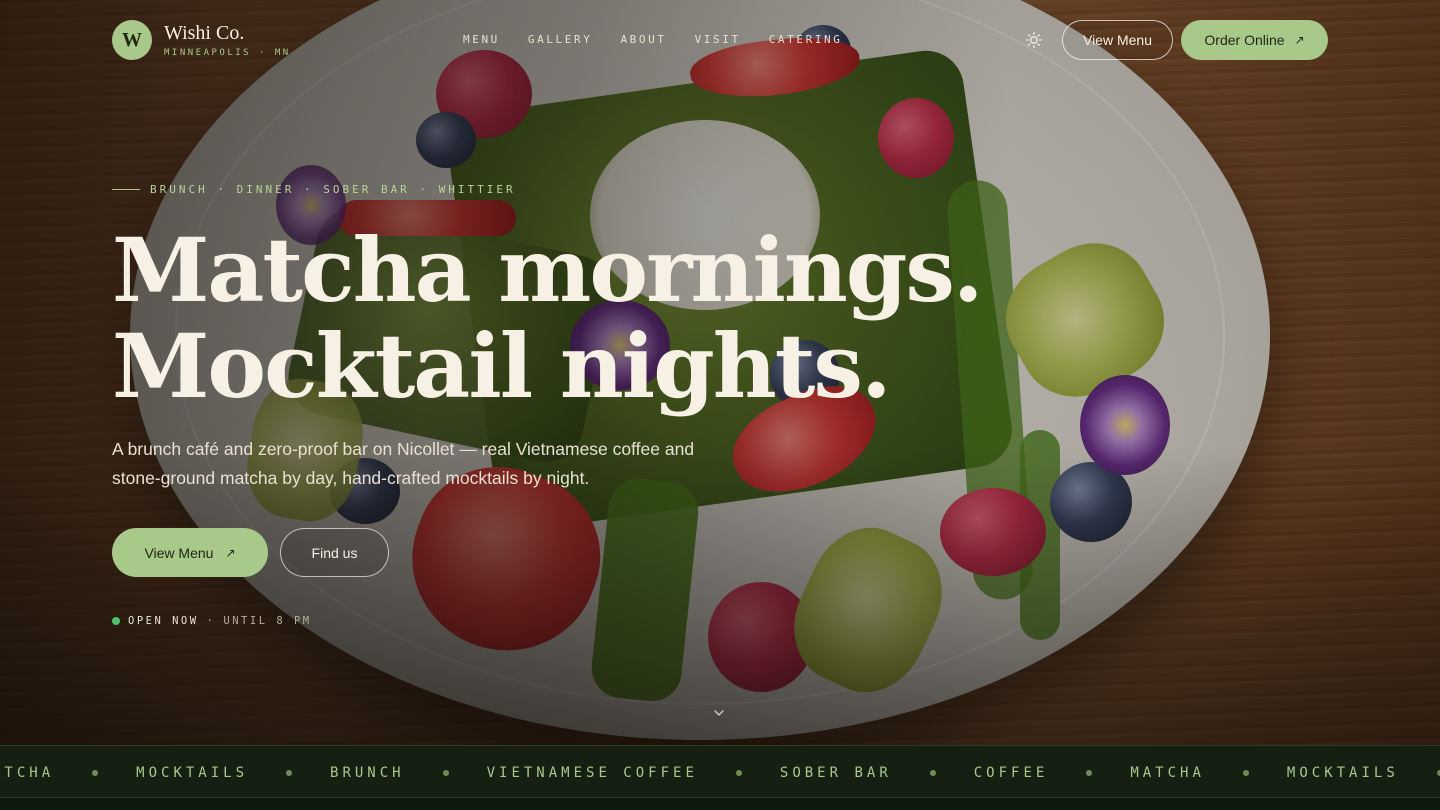 The height and width of the screenshot is (810, 1440). I want to click on logo: W Wishi Co. MINNEAPOLIS · MN, so click(201, 40).